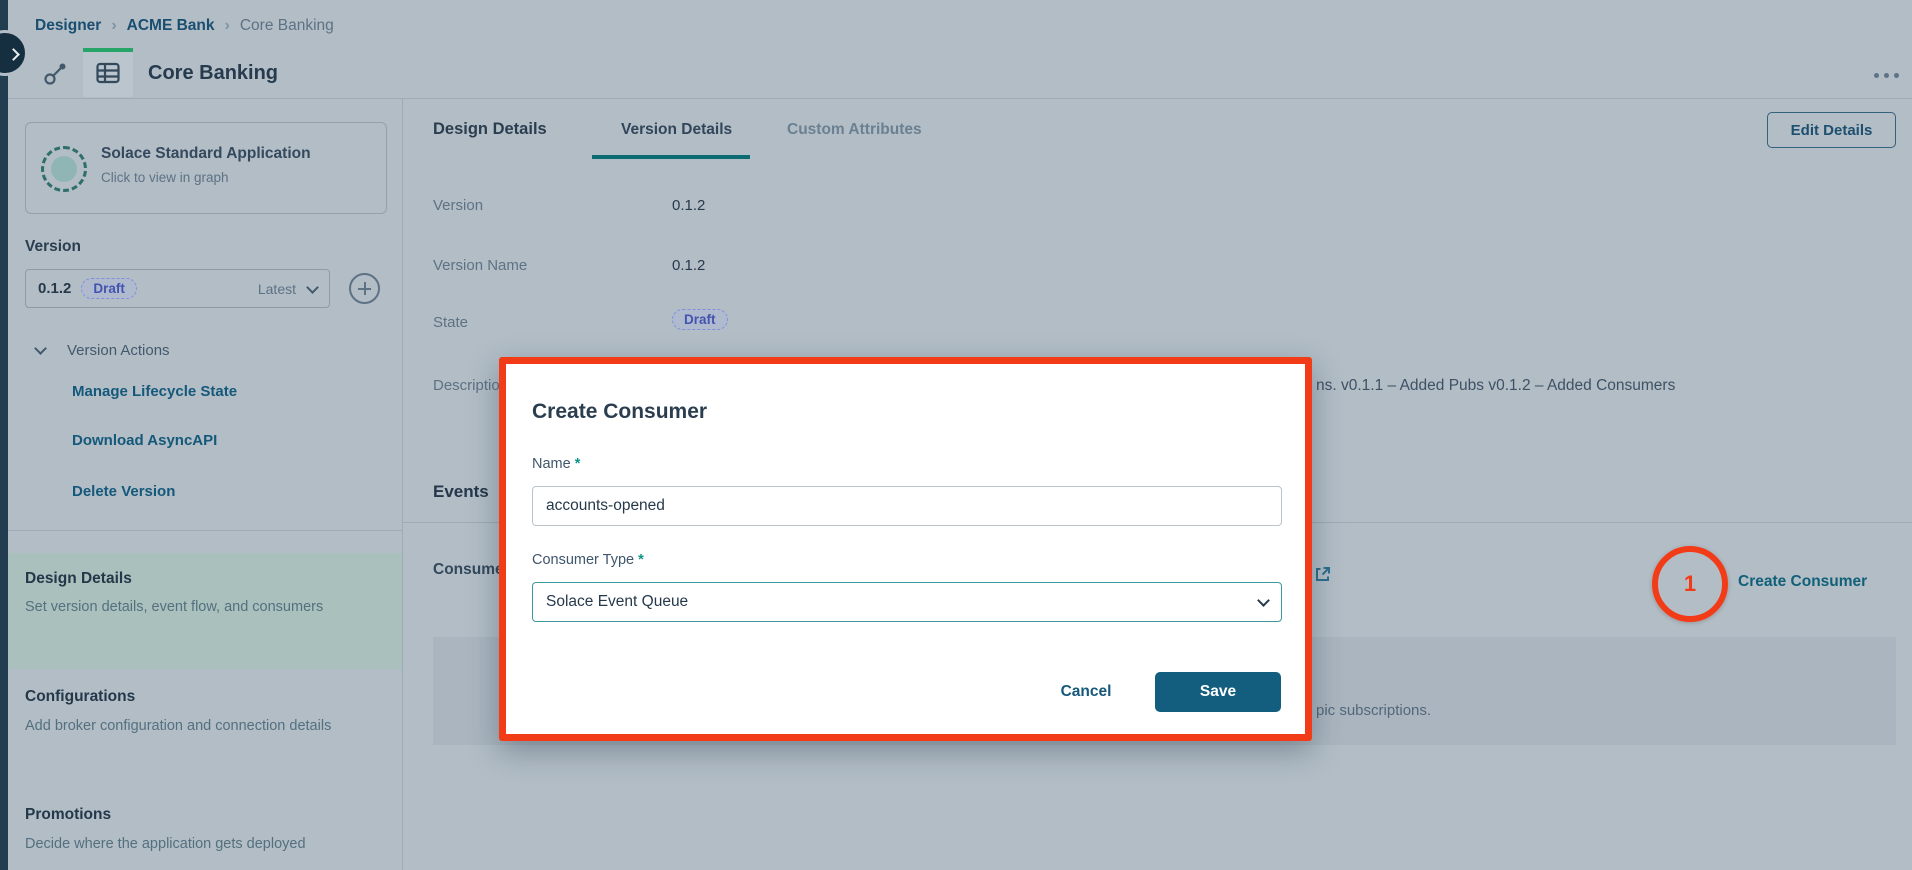 Image resolution: width=1912 pixels, height=870 pixels. What do you see at coordinates (1831, 130) in the screenshot?
I see `edit-details-button: Edit Details` at bounding box center [1831, 130].